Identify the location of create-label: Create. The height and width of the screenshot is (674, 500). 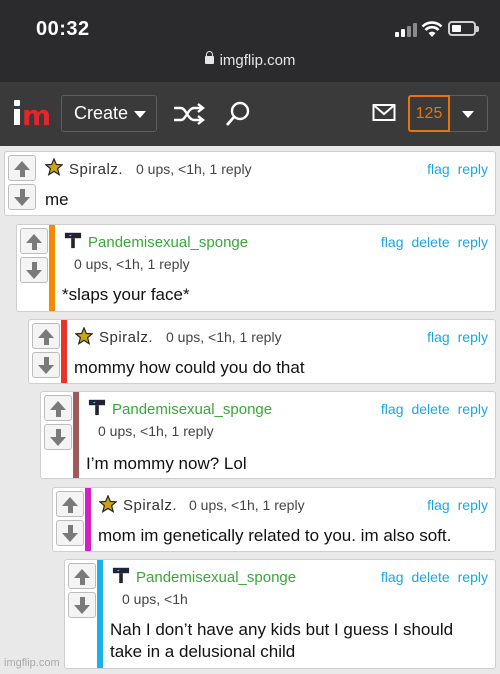
(101, 113).